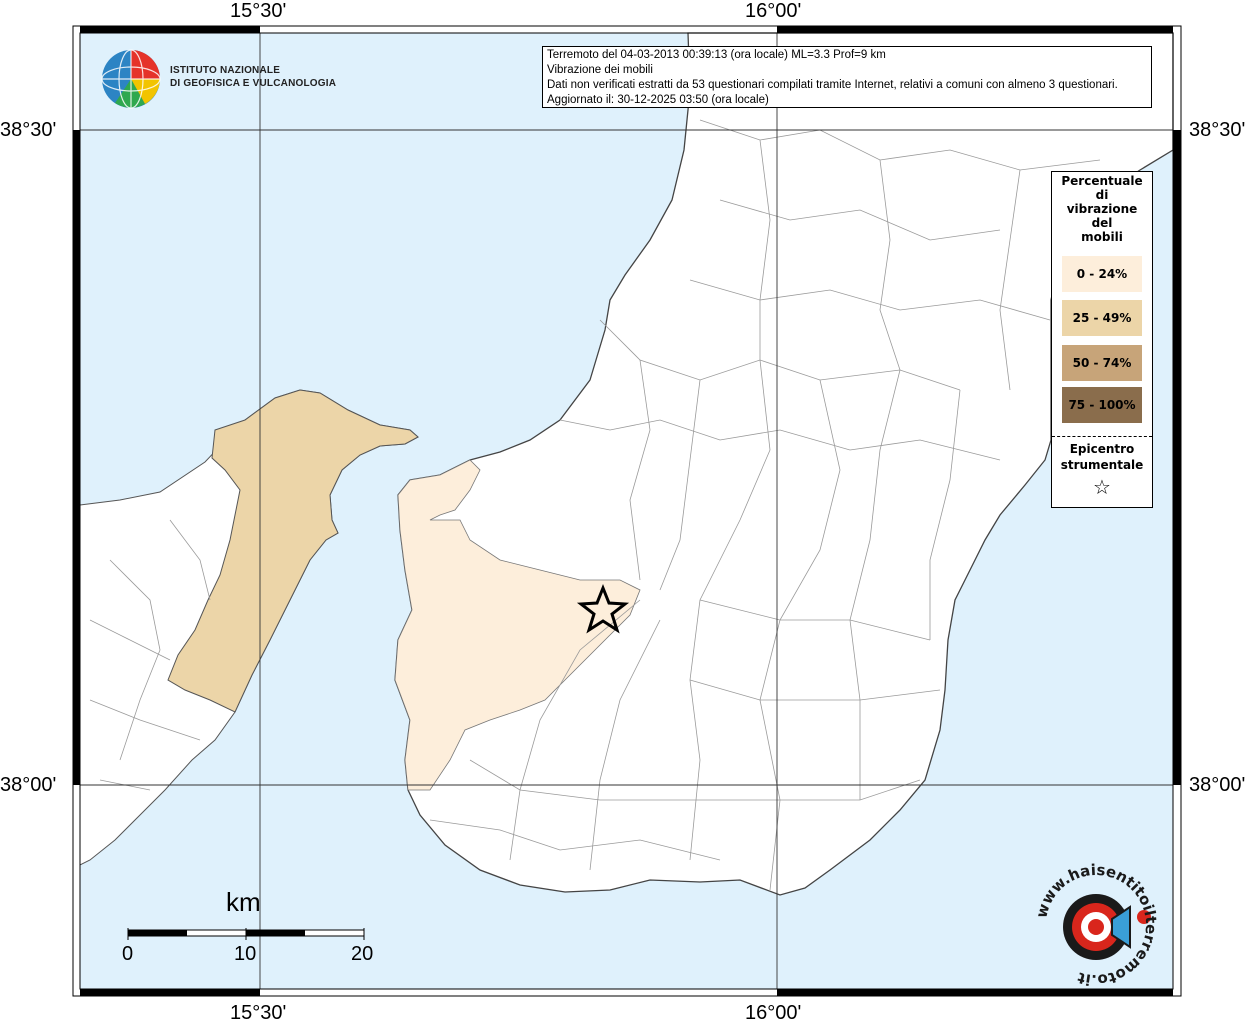 This screenshot has height=1025, width=1254. What do you see at coordinates (362, 954) in the screenshot?
I see `scale-tick-20: 20` at bounding box center [362, 954].